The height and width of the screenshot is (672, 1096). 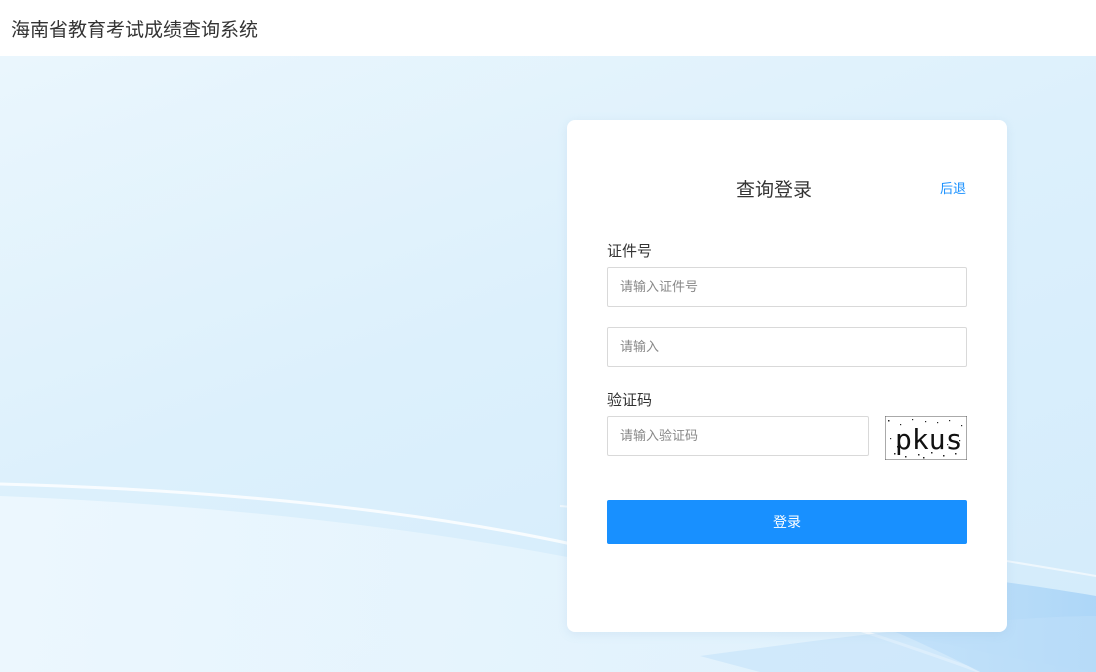 What do you see at coordinates (630, 251) in the screenshot?
I see `id-number-label: 证件号` at bounding box center [630, 251].